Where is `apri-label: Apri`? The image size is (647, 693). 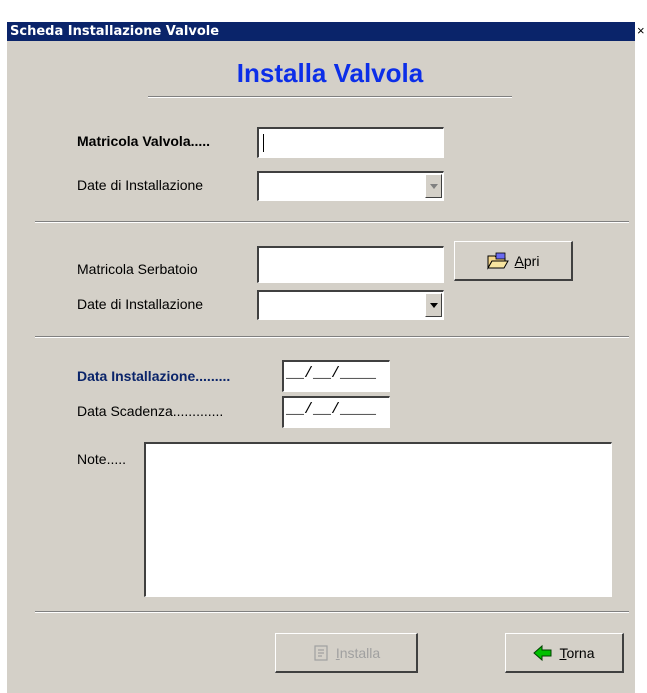 apri-label: Apri is located at coordinates (527, 260).